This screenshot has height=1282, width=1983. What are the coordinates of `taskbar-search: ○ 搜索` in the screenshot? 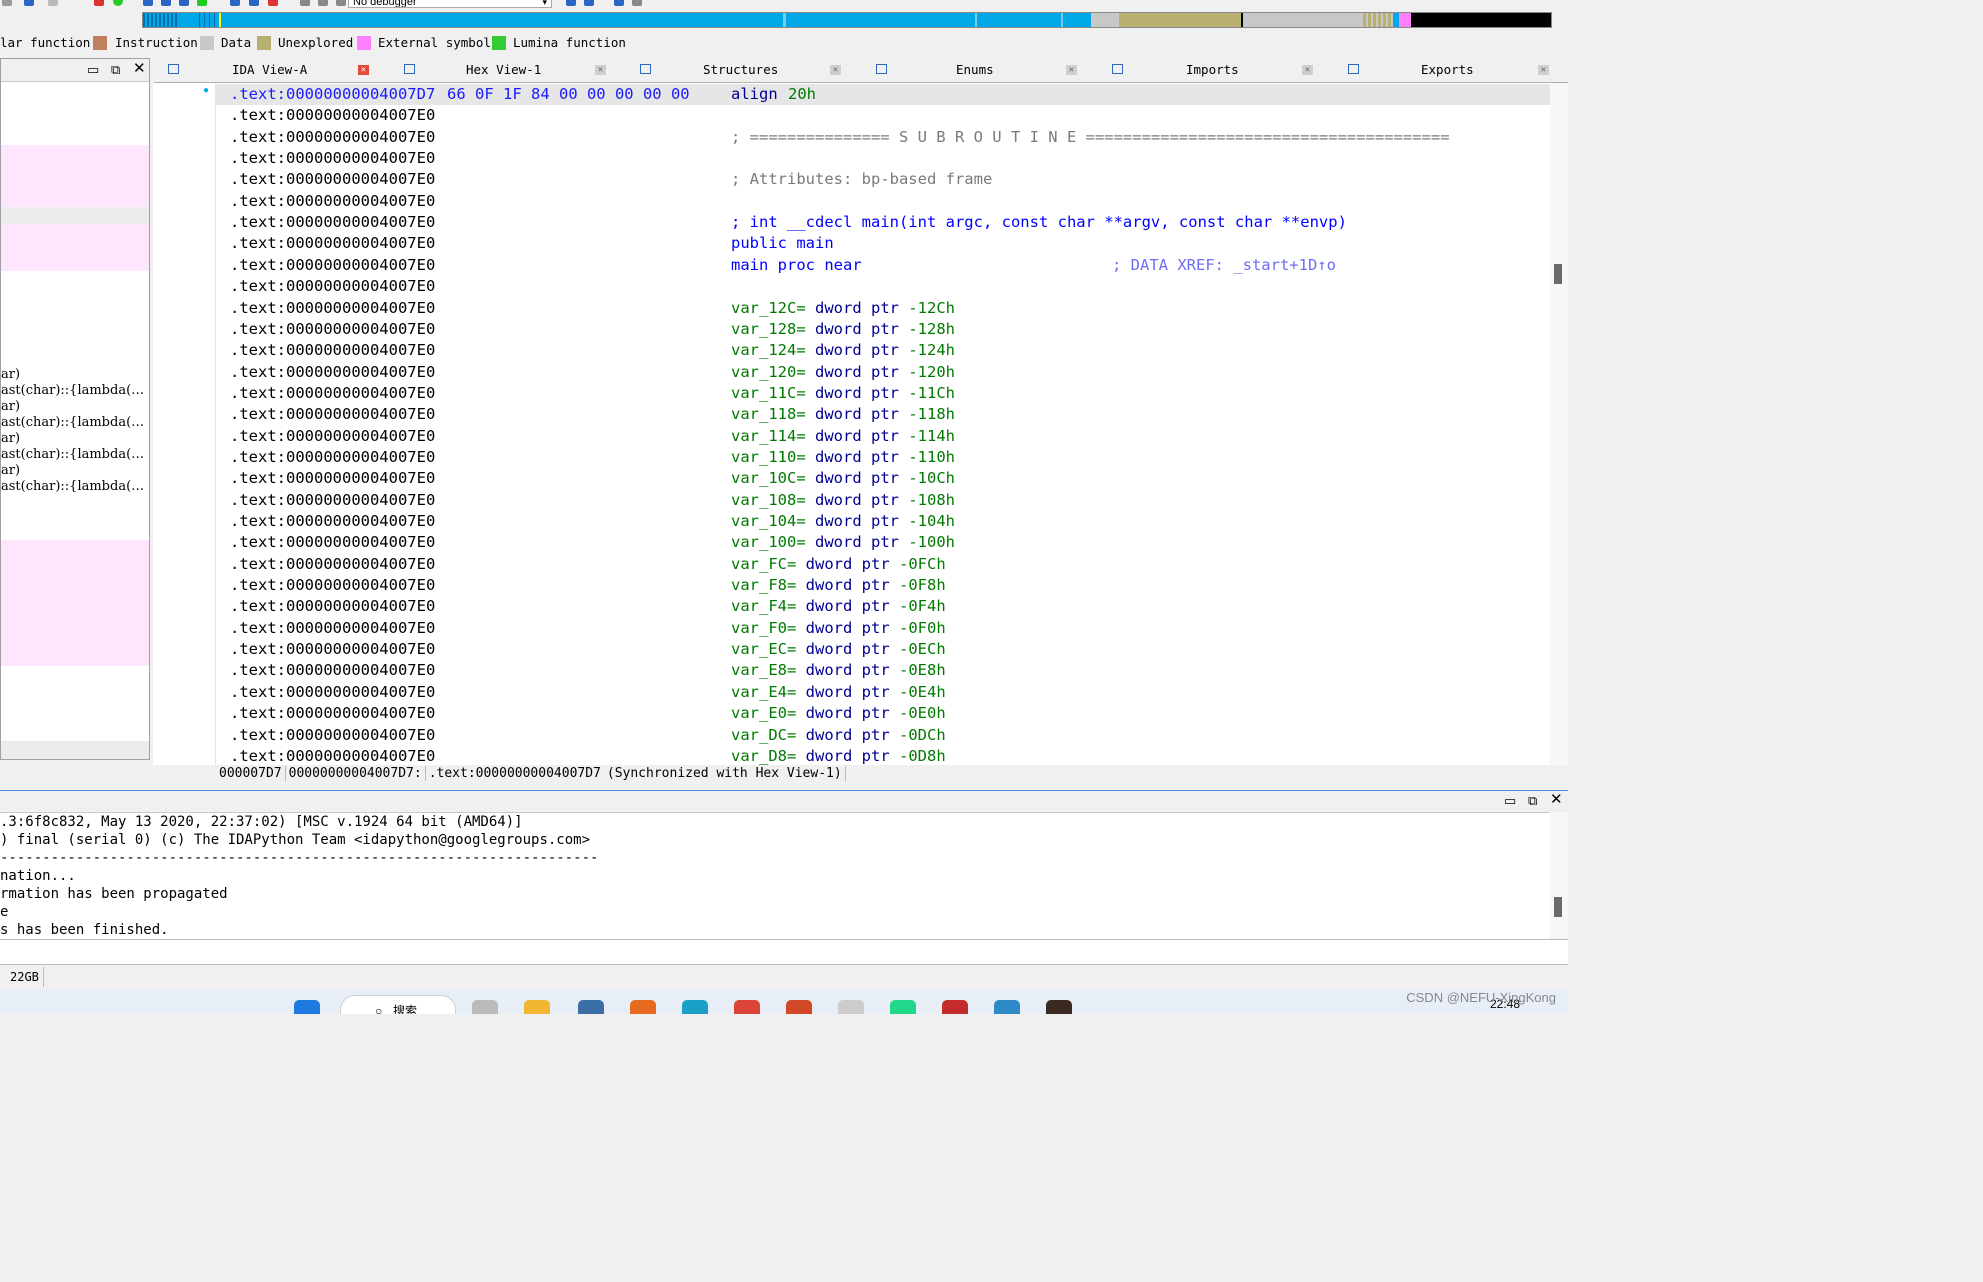 It's located at (398, 1004).